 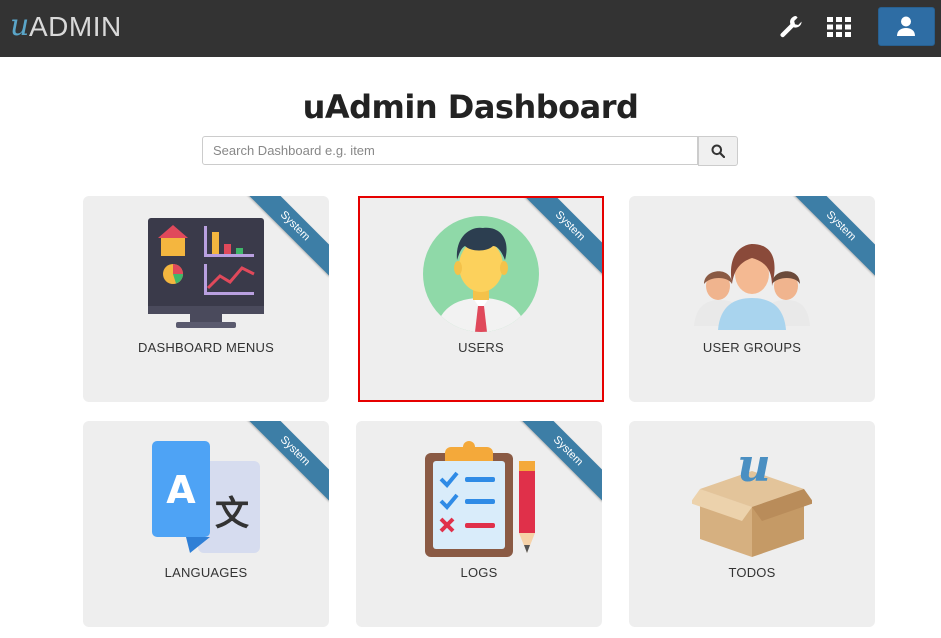 I want to click on search-icon, so click(x=718, y=151).